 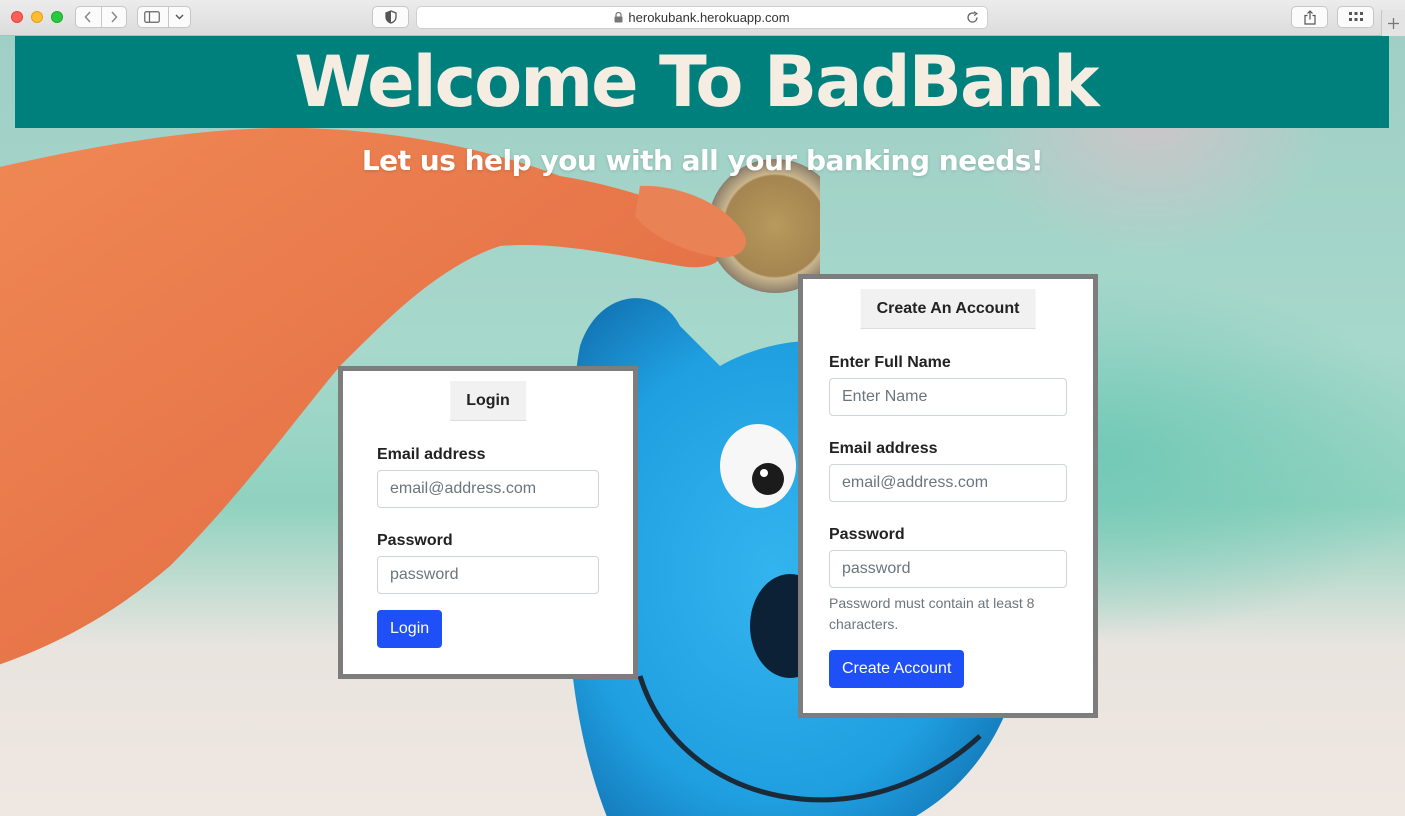 I want to click on create-password-placeholder: password, so click(x=876, y=568).